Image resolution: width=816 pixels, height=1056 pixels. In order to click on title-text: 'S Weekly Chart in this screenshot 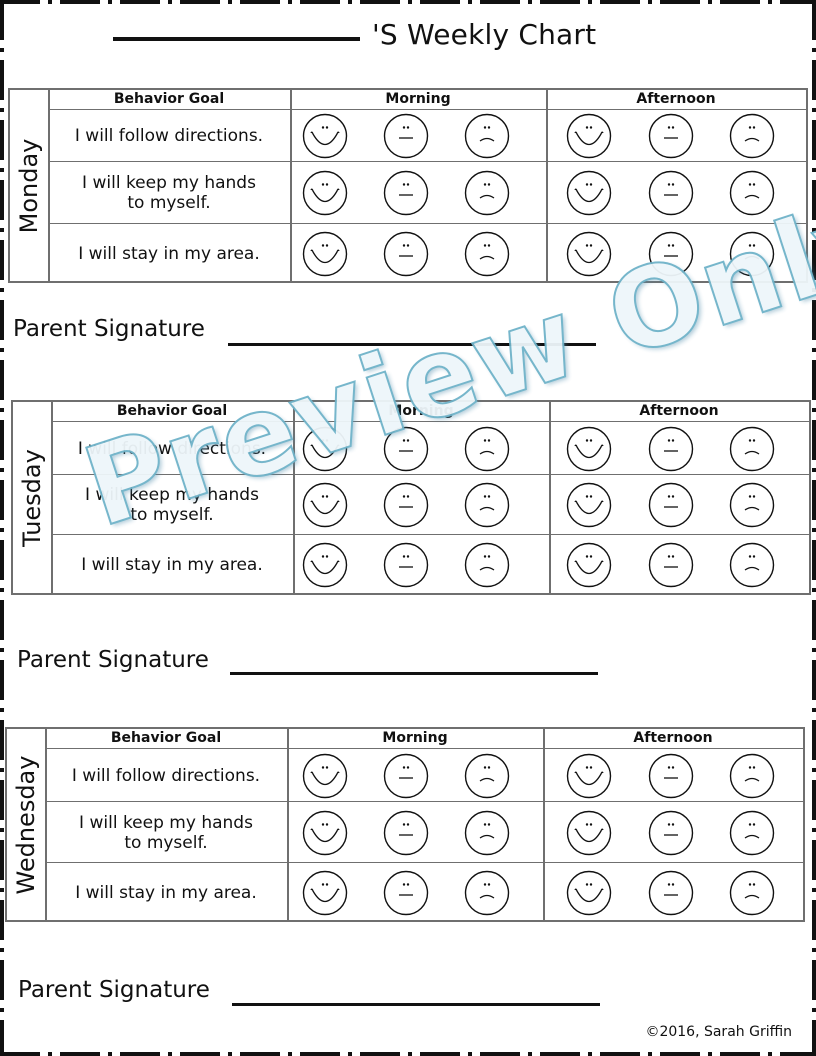, I will do `click(484, 34)`.